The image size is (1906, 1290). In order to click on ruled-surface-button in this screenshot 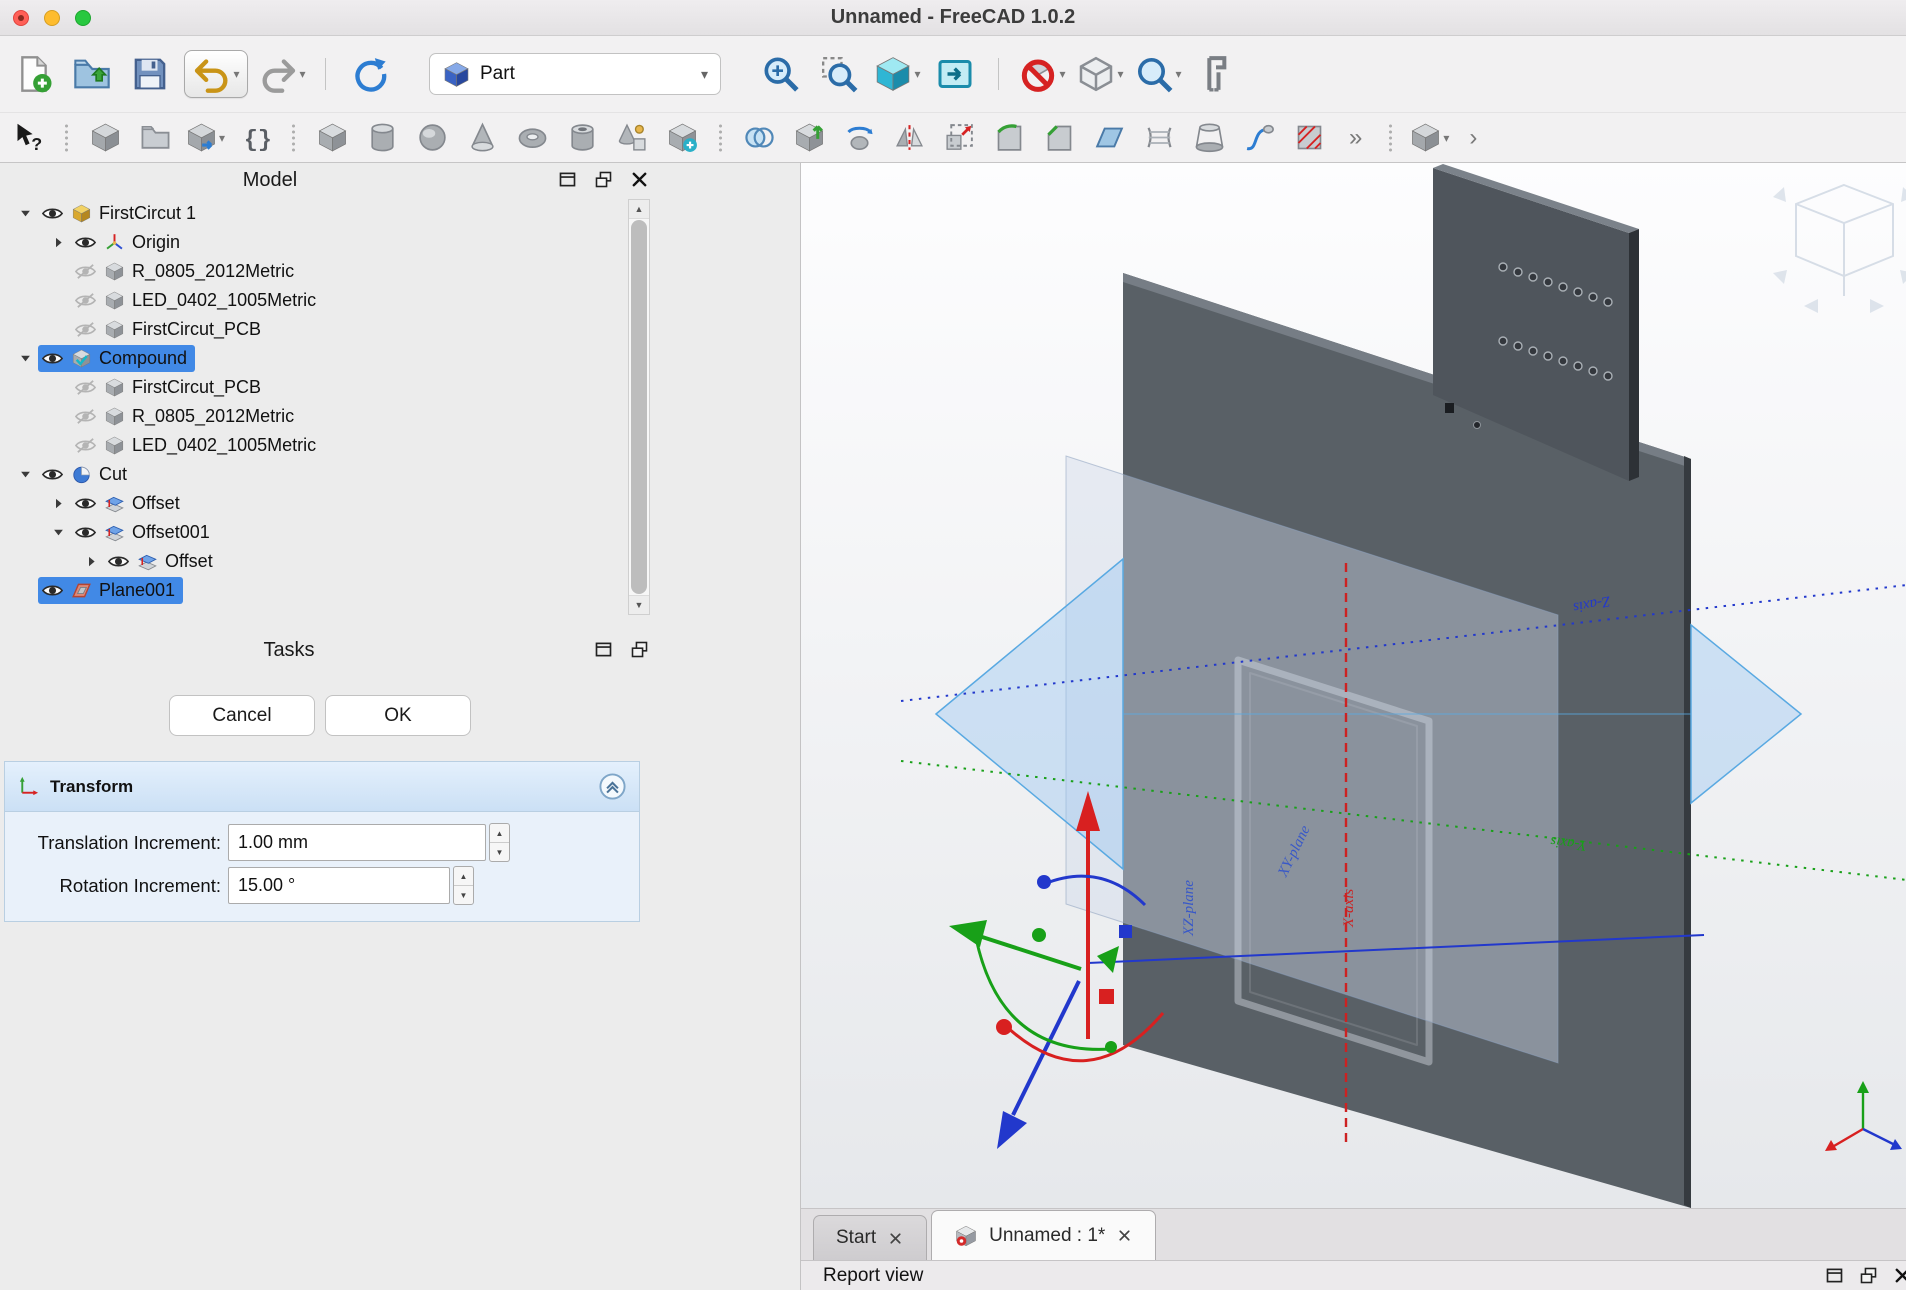, I will do `click(1159, 138)`.